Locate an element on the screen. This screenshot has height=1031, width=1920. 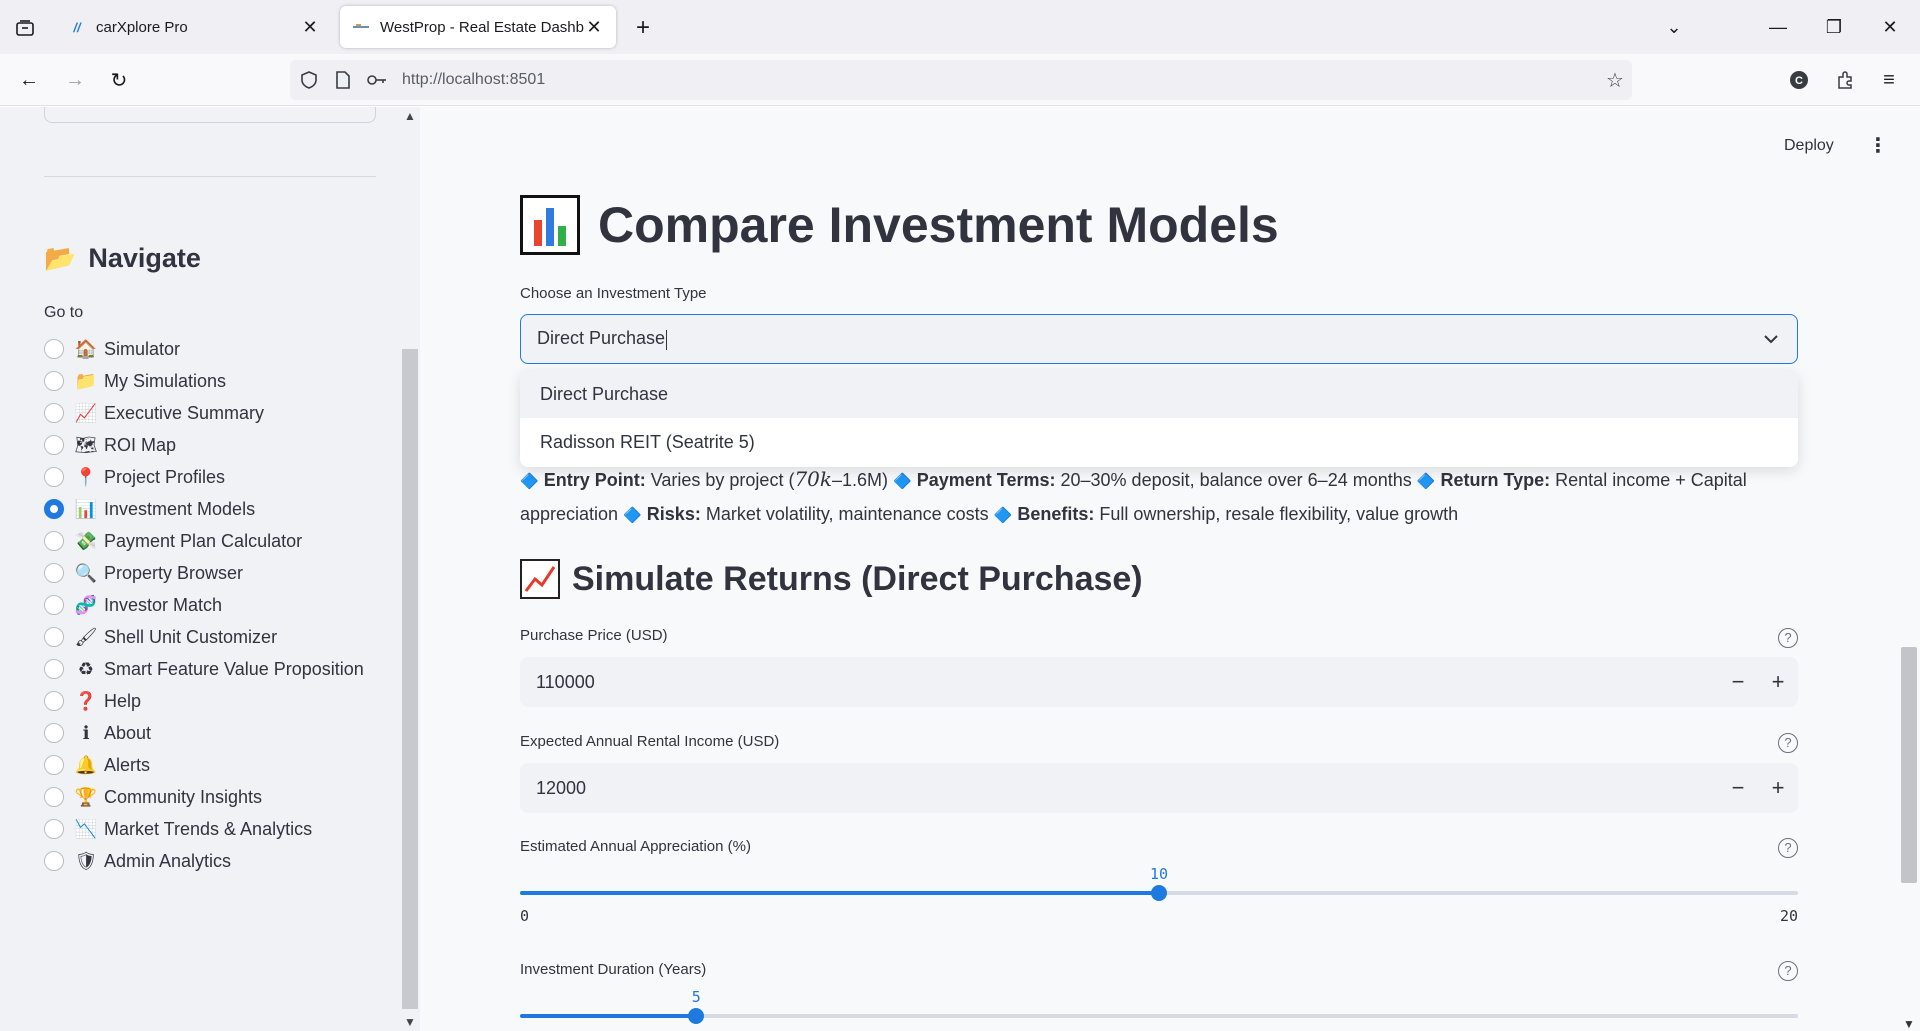
rental-income-label: Expected Annual Rental Income (USD) is located at coordinates (650, 741).